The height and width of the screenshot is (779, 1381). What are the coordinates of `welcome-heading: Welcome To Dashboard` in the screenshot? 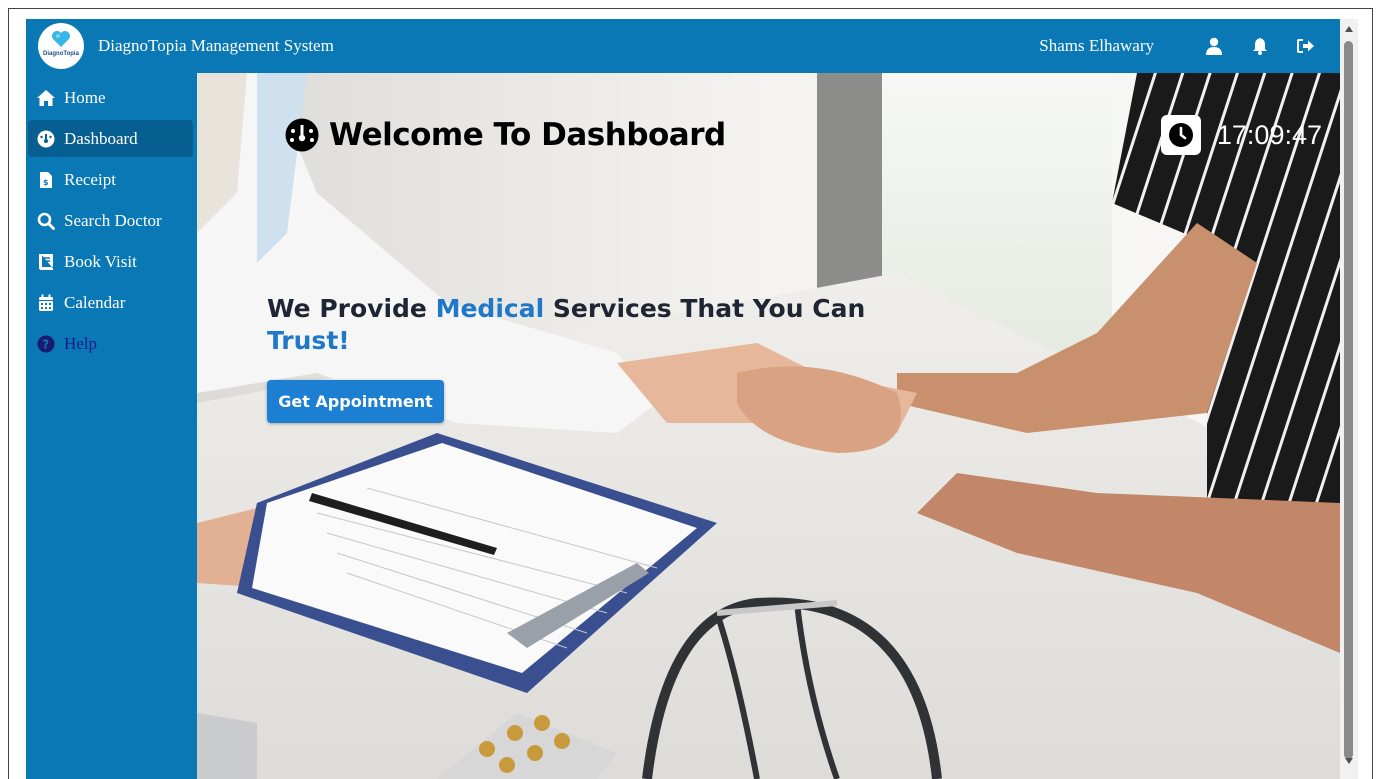 It's located at (505, 135).